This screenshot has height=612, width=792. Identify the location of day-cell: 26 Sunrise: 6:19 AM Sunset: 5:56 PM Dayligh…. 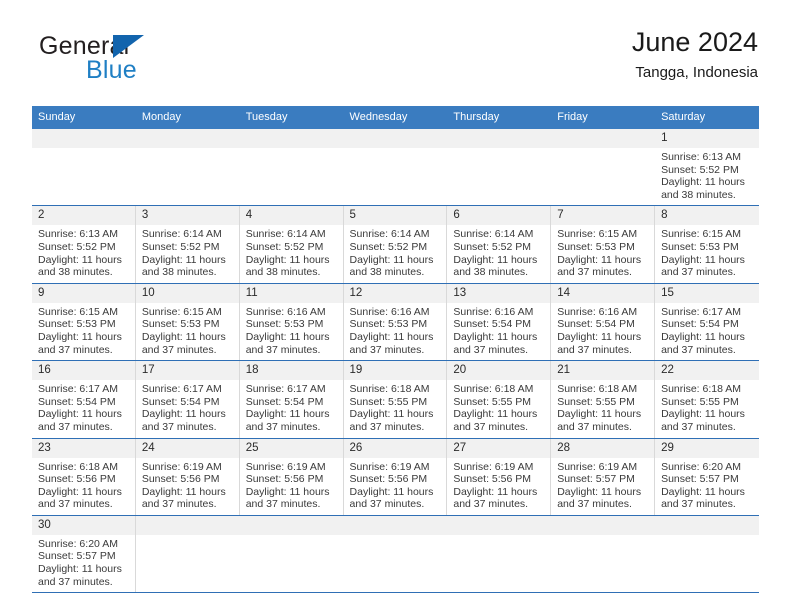
(395, 476).